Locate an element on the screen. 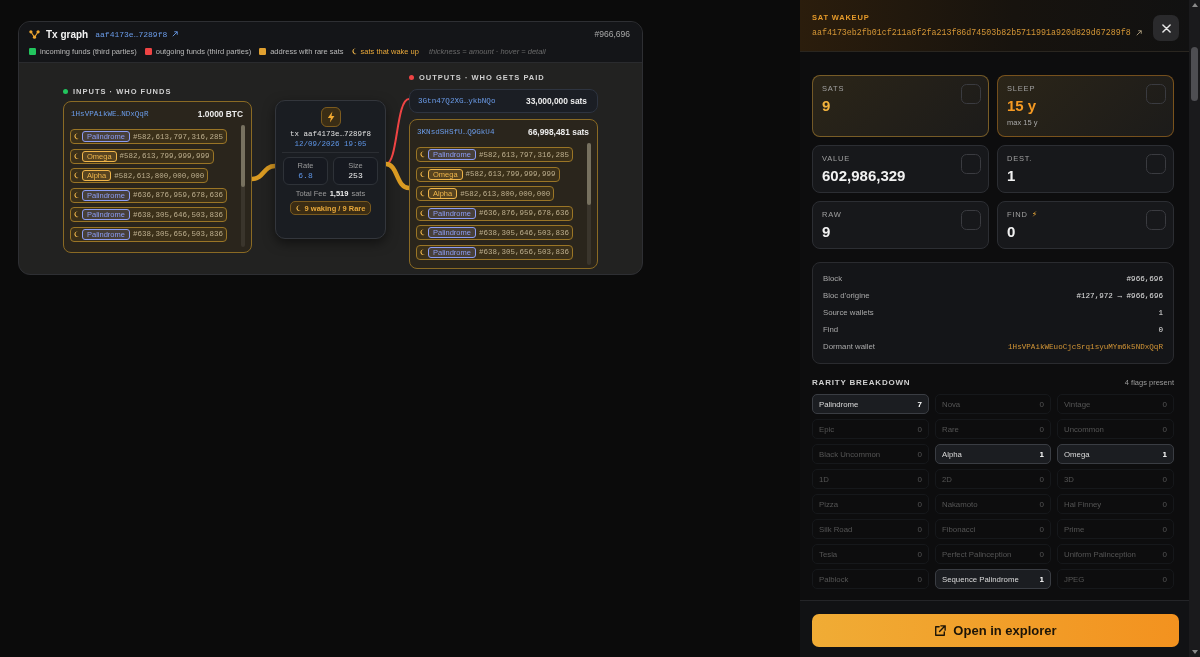 This screenshot has width=1200, height=657. close-button is located at coordinates (1166, 28).